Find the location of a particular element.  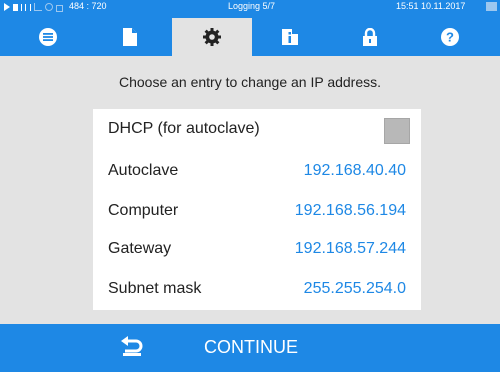

lock-icon is located at coordinates (370, 37).